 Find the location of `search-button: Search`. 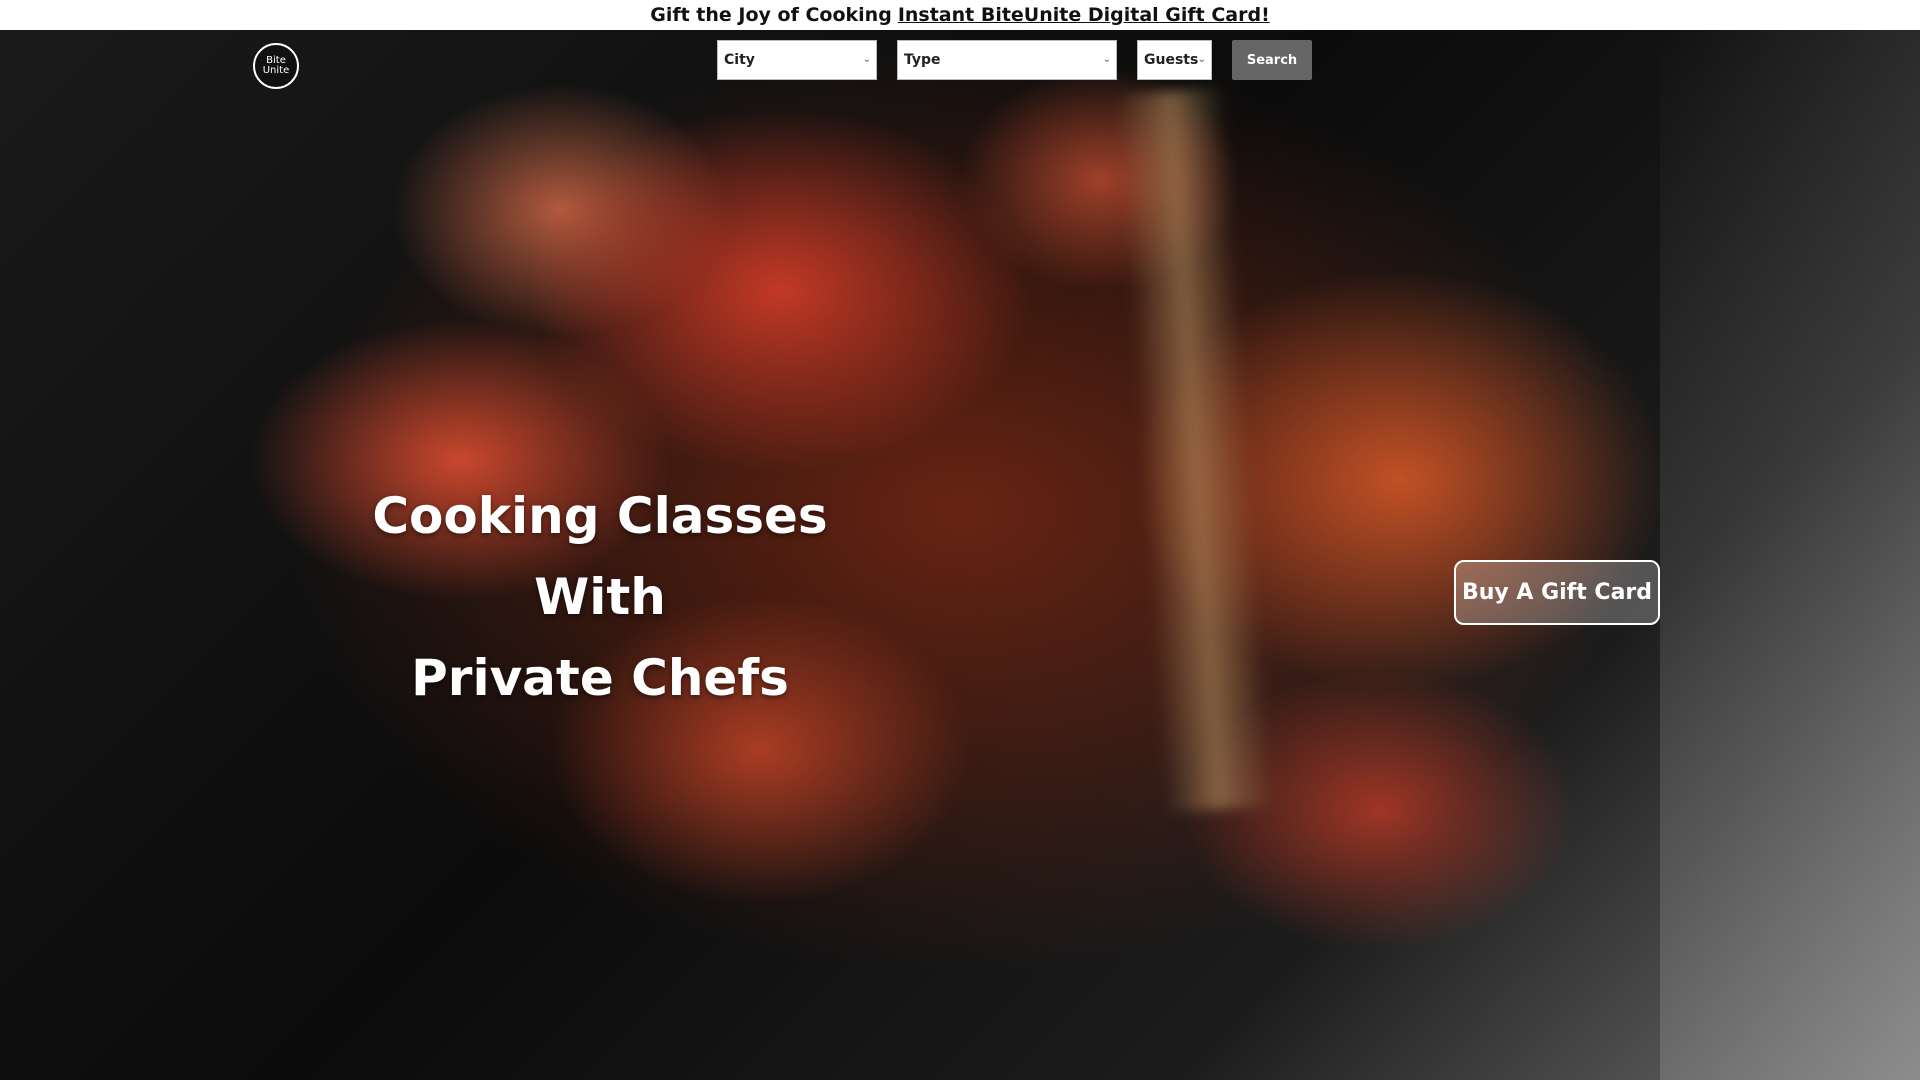

search-button: Search is located at coordinates (1272, 60).